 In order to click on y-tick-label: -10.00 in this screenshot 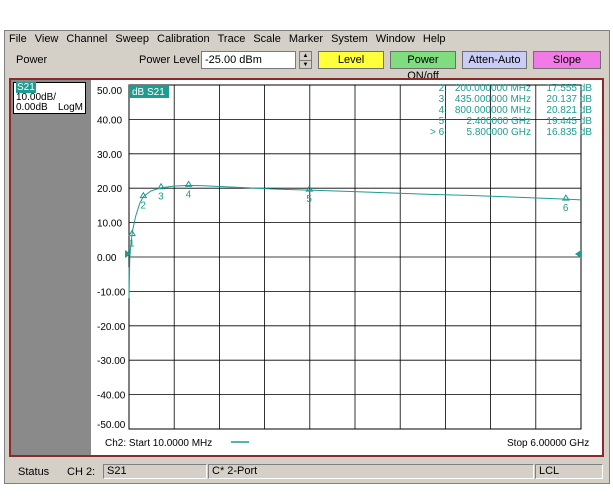, I will do `click(111, 292)`.